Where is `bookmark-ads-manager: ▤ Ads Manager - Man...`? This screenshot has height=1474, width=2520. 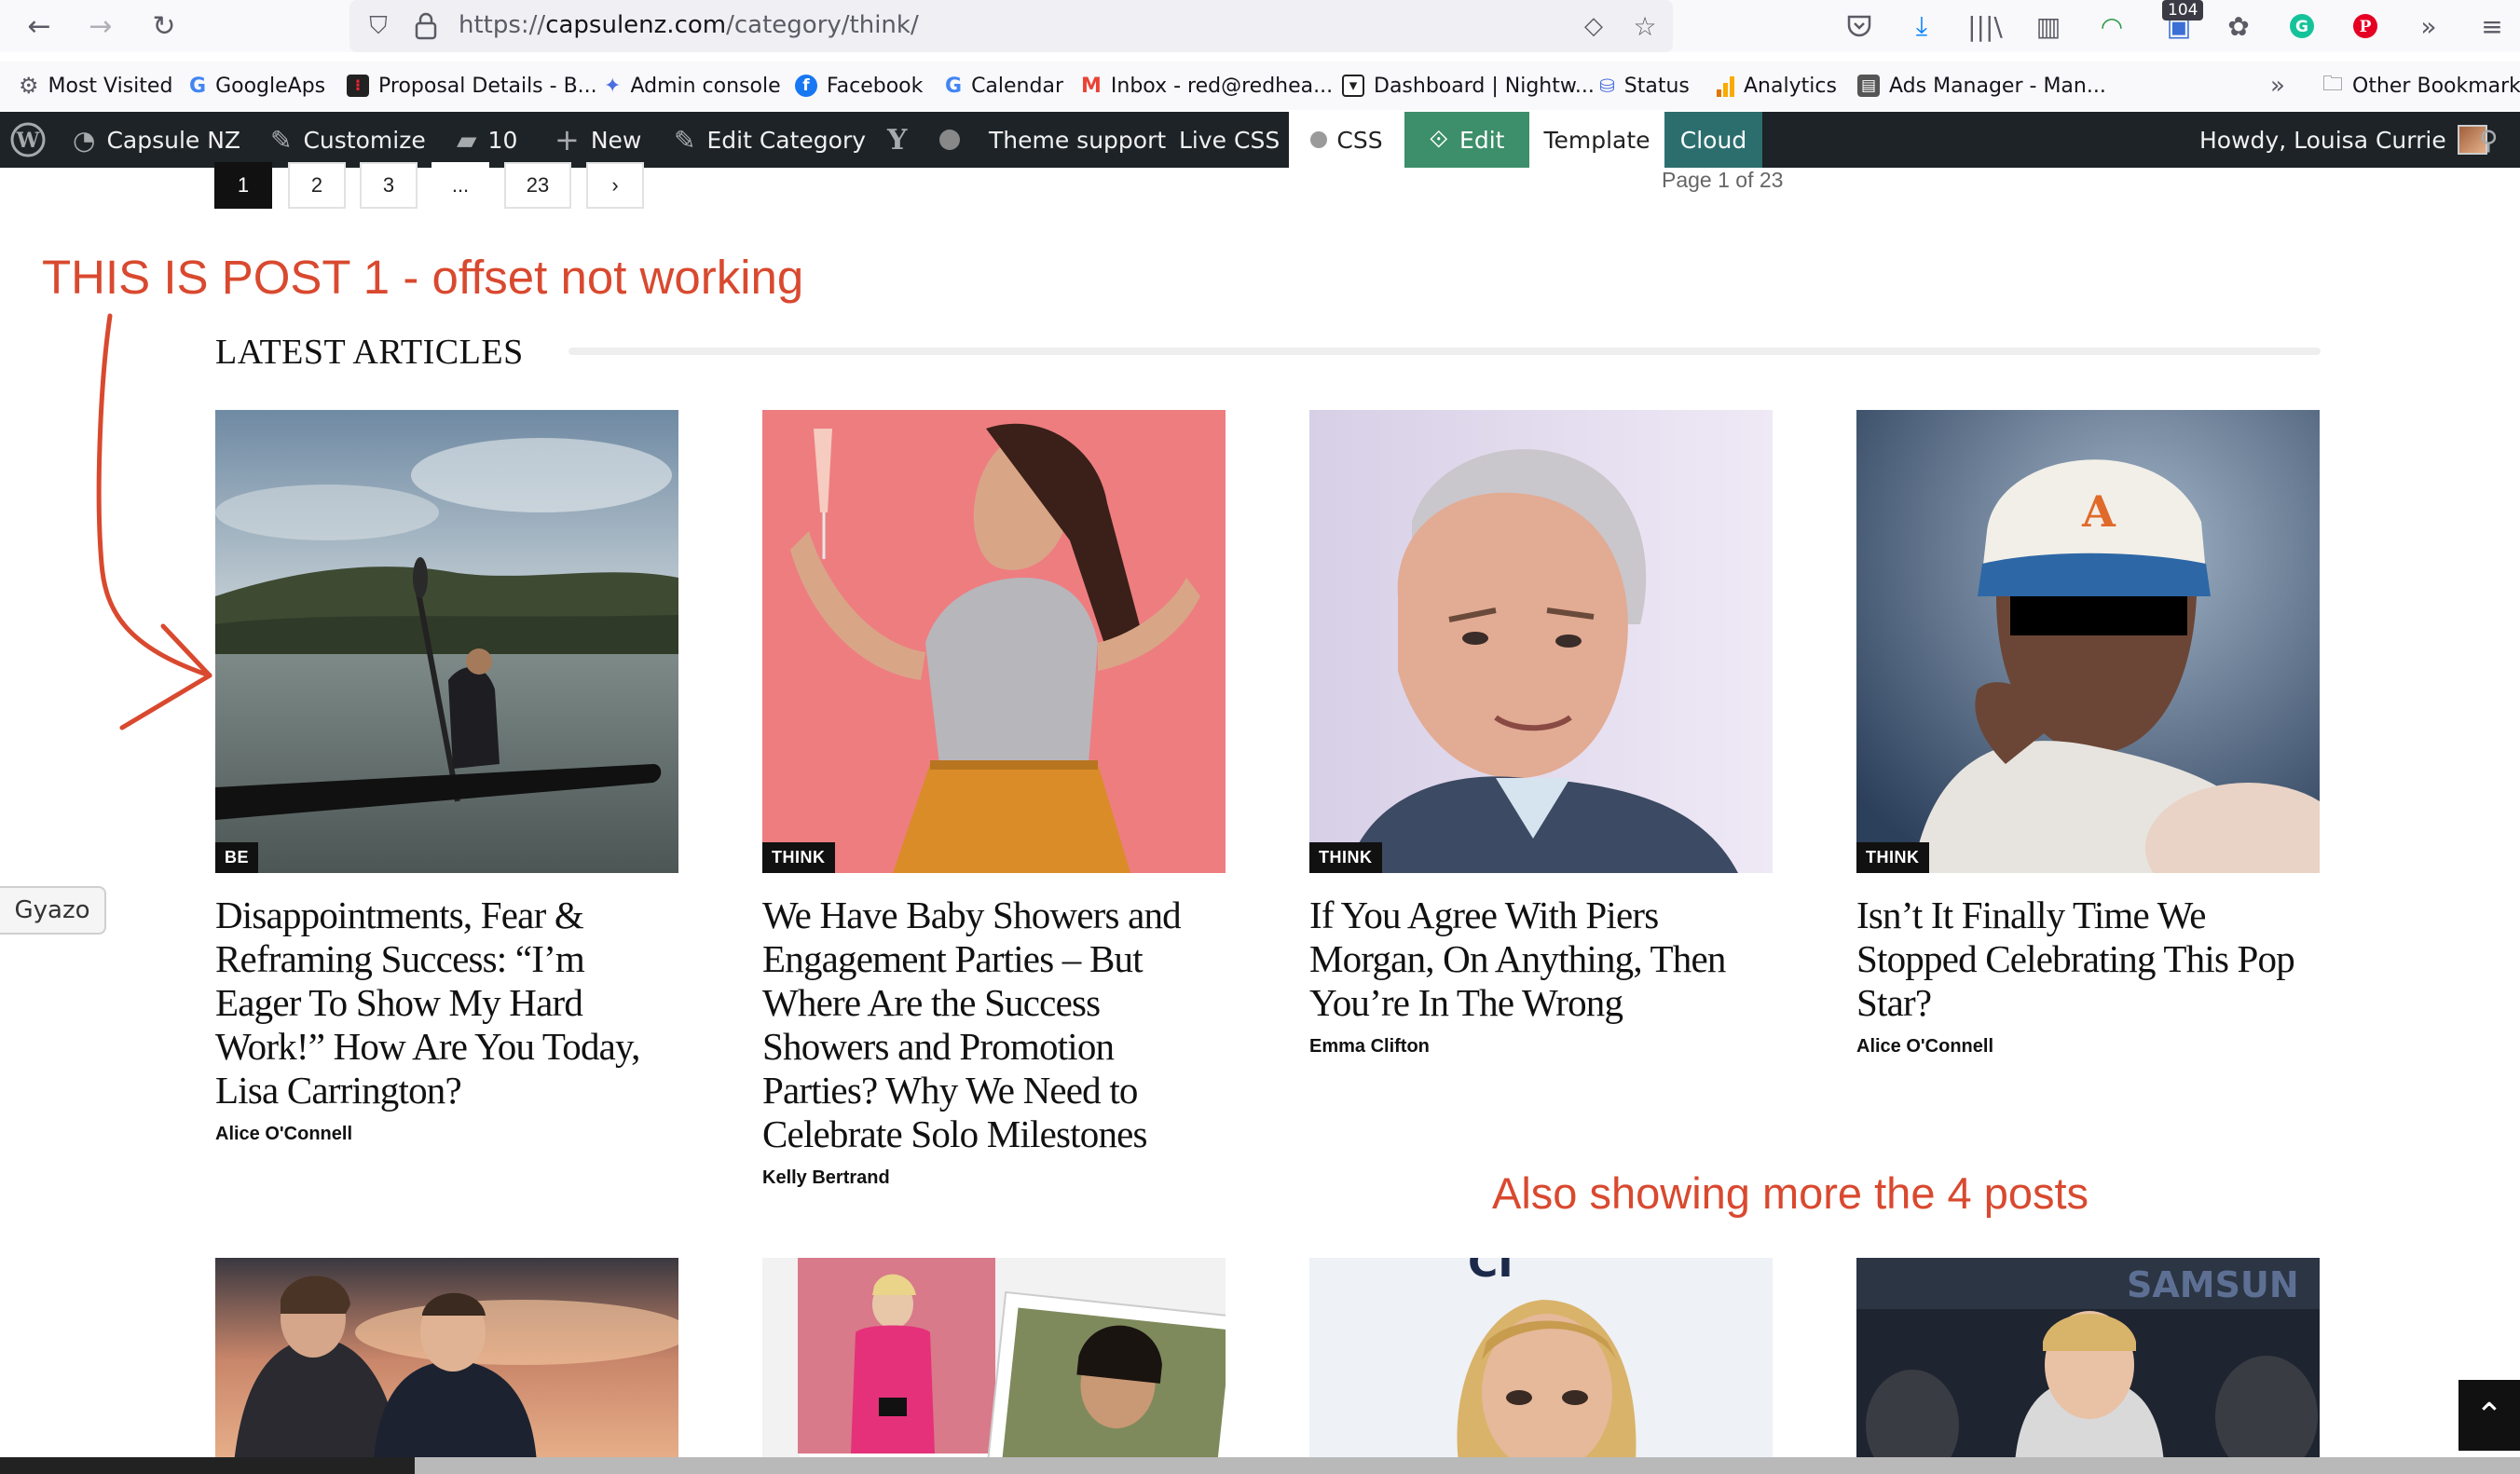 bookmark-ads-manager: ▤ Ads Manager - Man... is located at coordinates (1981, 86).